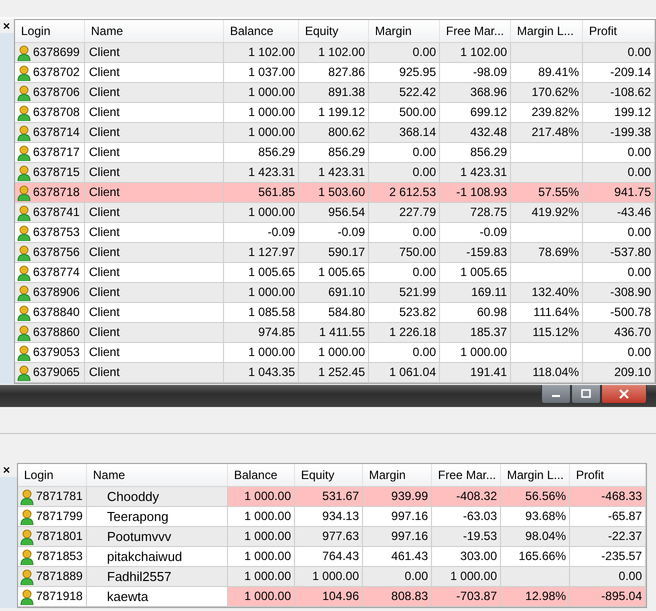  I want to click on table-cell-text: Fadhil2557, so click(139, 577).